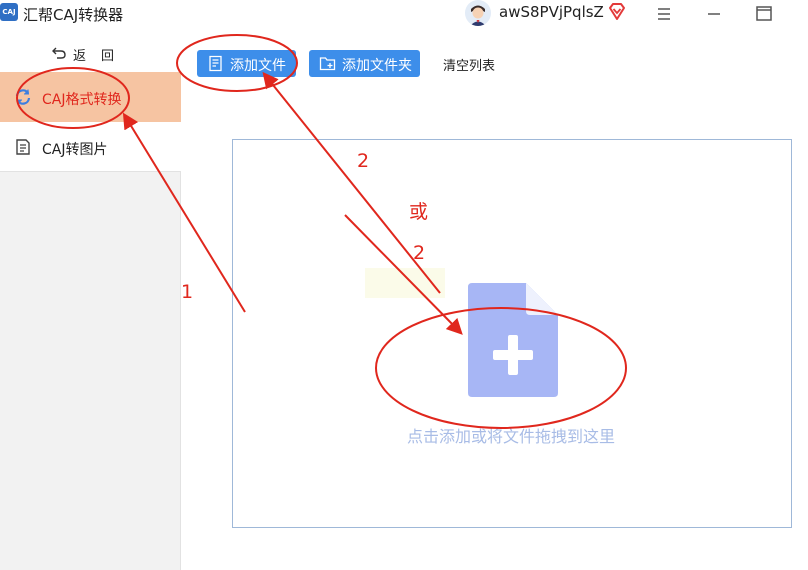  I want to click on sidebar-item-caj-format-convert: CAJ格式转换, so click(90, 97).